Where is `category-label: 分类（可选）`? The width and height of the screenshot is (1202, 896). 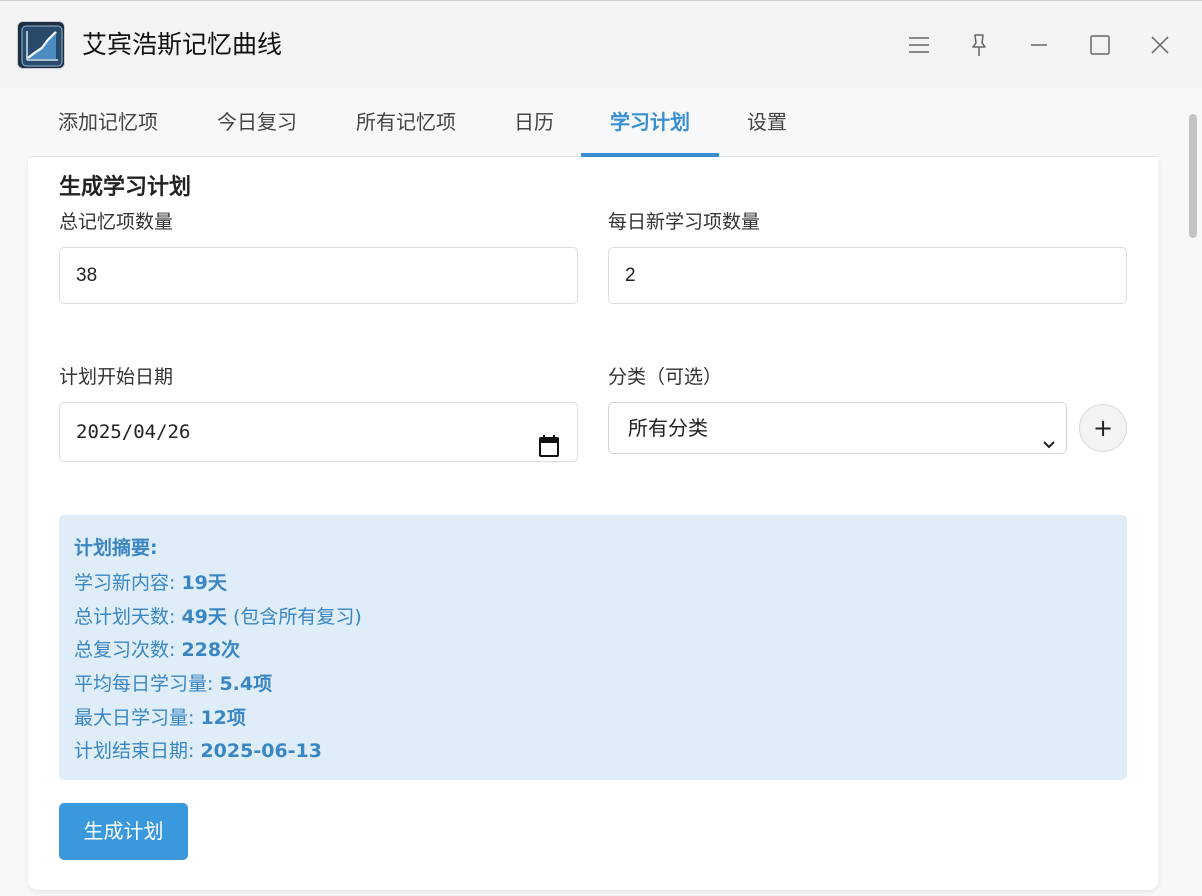 category-label: 分类（可选） is located at coordinates (665, 377).